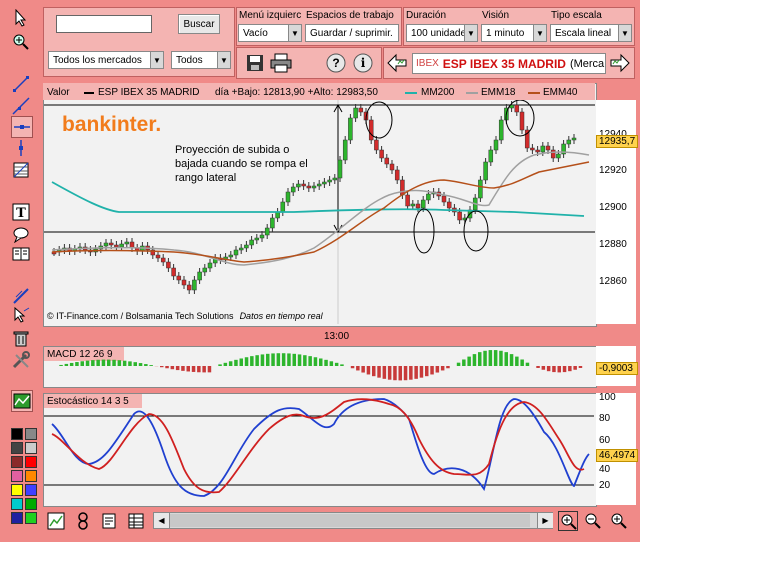 This screenshot has height=567, width=758. Describe the element at coordinates (514, 33) in the screenshot. I see `vision-select: 1 minuto ▼` at that location.